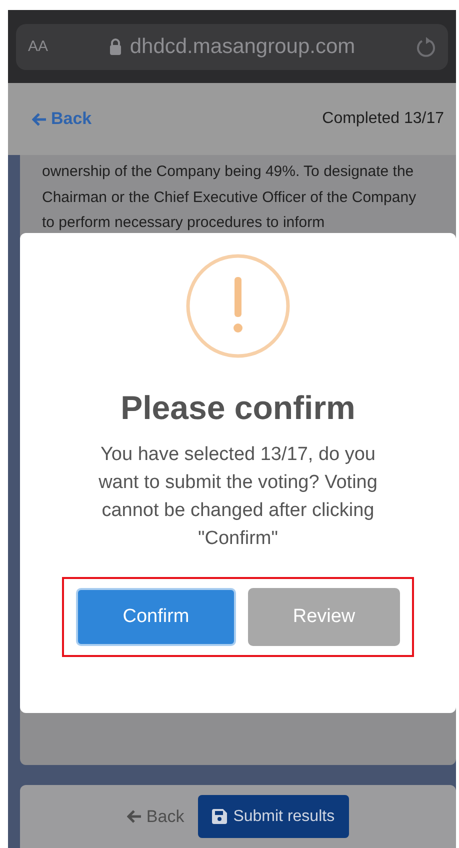 The width and height of the screenshot is (459, 848). I want to click on save-icon, so click(220, 816).